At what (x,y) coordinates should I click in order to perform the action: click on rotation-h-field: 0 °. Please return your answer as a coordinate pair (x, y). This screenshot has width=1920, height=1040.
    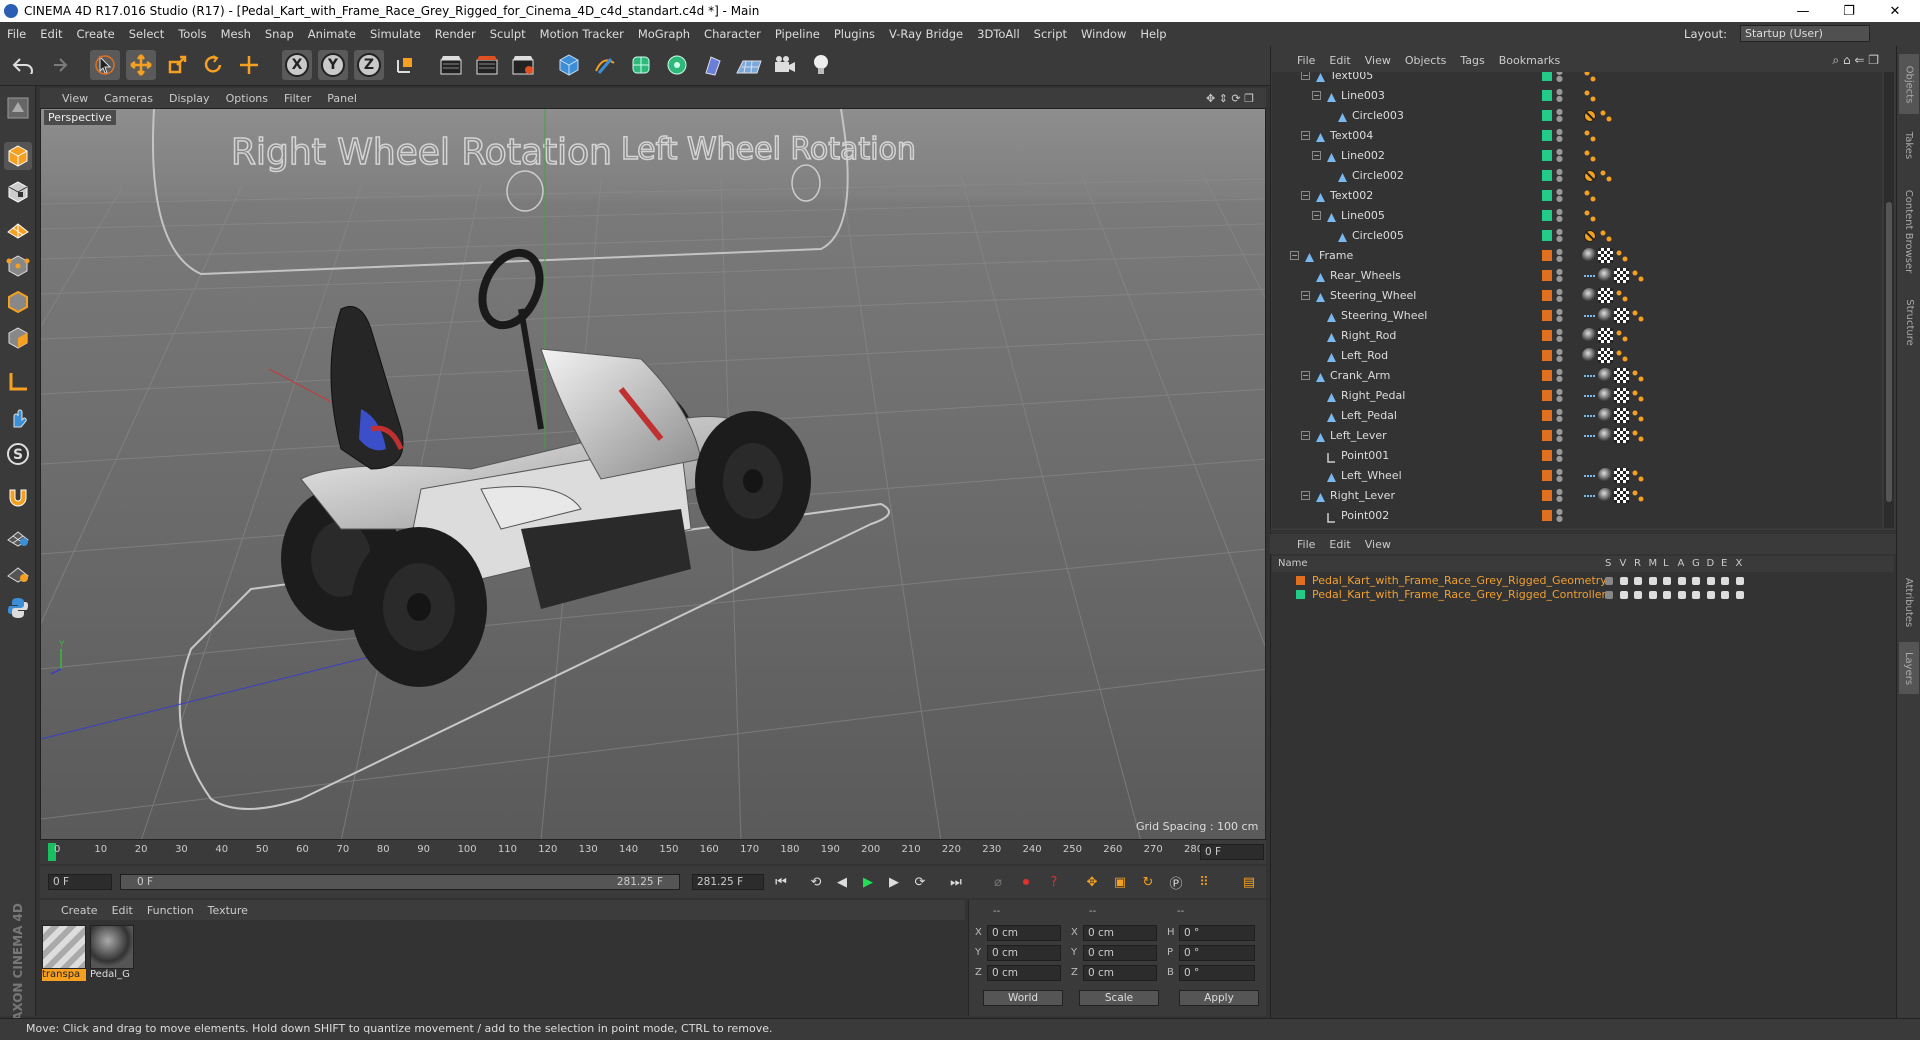
    Looking at the image, I should click on (1217, 933).